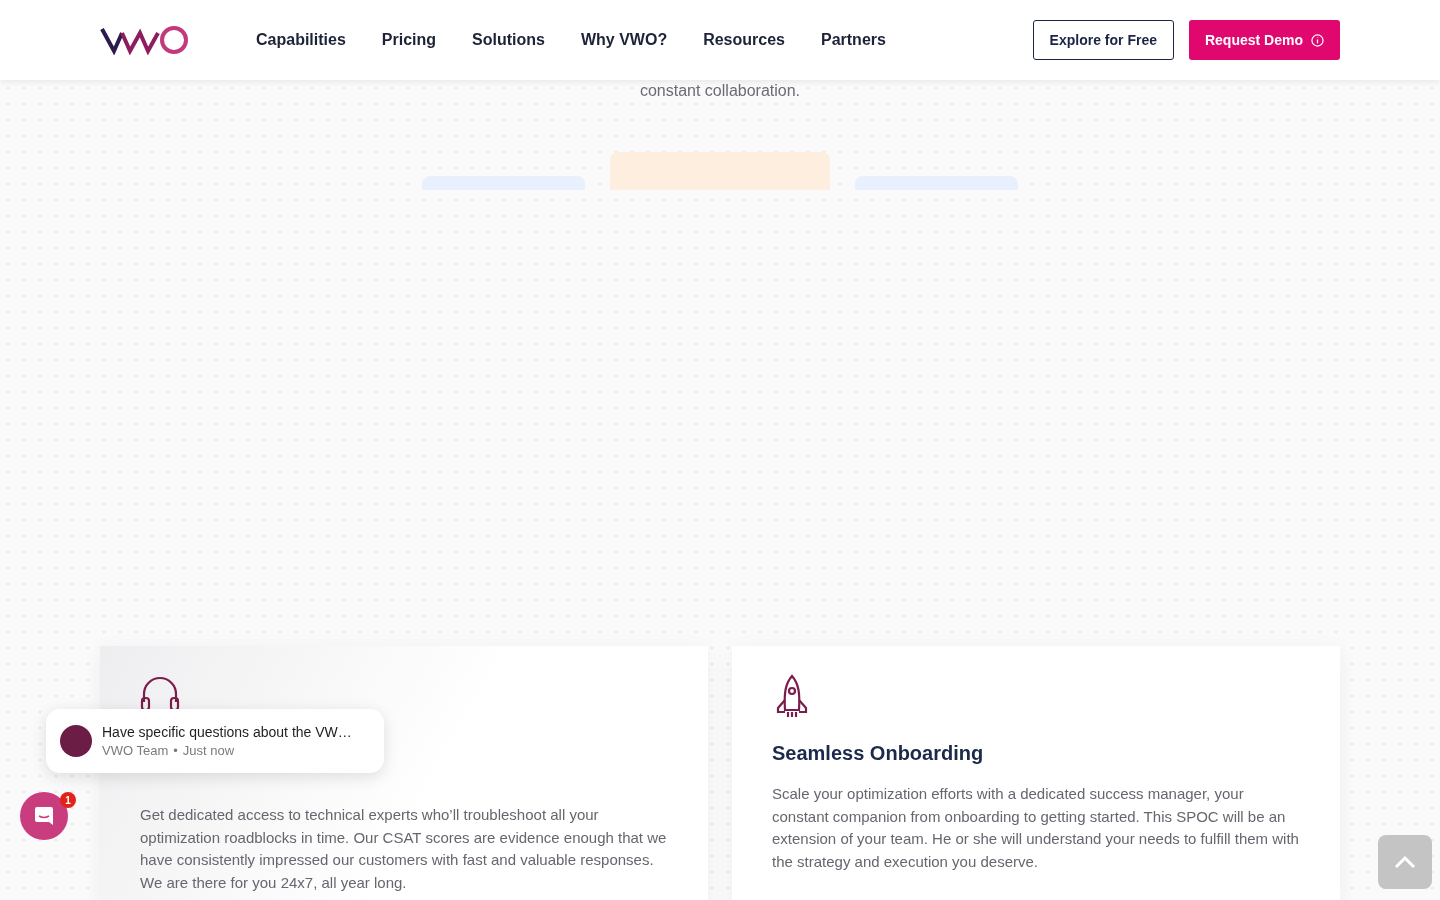 This screenshot has height=900, width=1440. What do you see at coordinates (853, 40) in the screenshot?
I see `nav-link: Partners` at bounding box center [853, 40].